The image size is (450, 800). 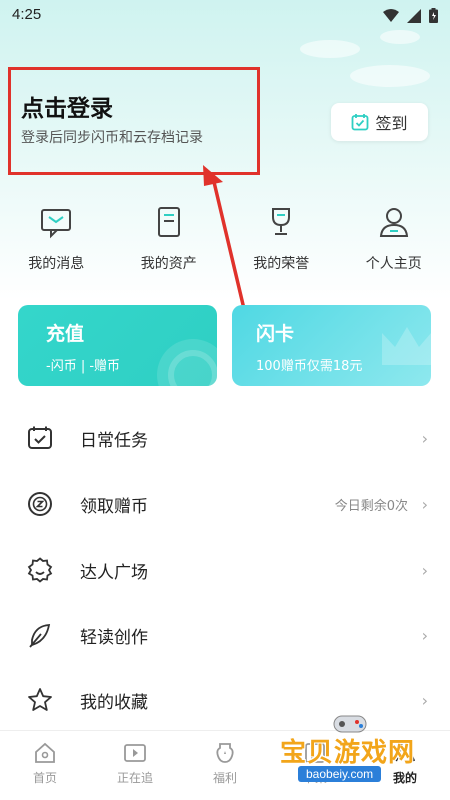 I want to click on tab-label: 首页, so click(x=44, y=778).